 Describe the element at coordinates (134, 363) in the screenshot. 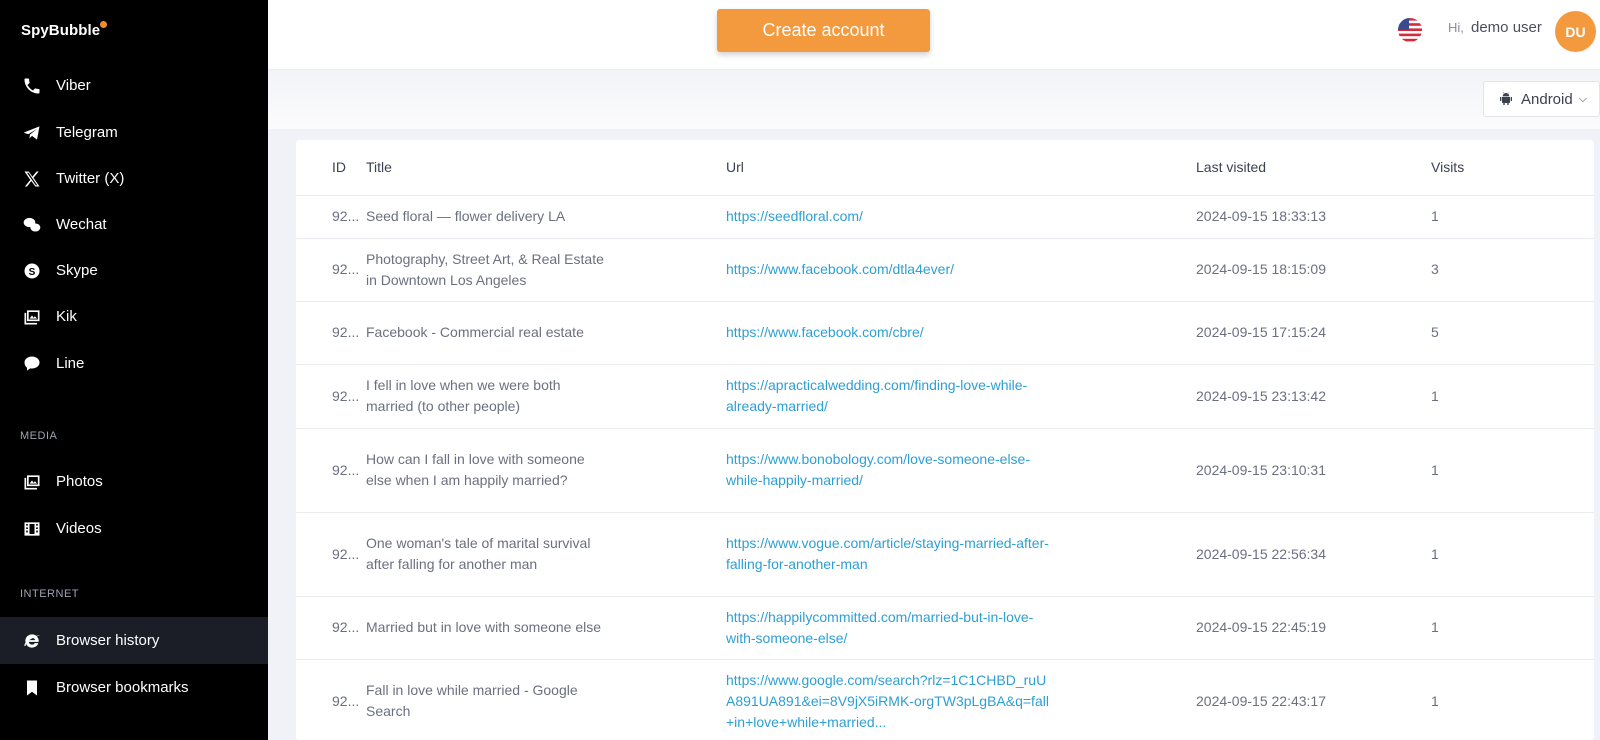

I see `sidebar-item-line: Line` at that location.